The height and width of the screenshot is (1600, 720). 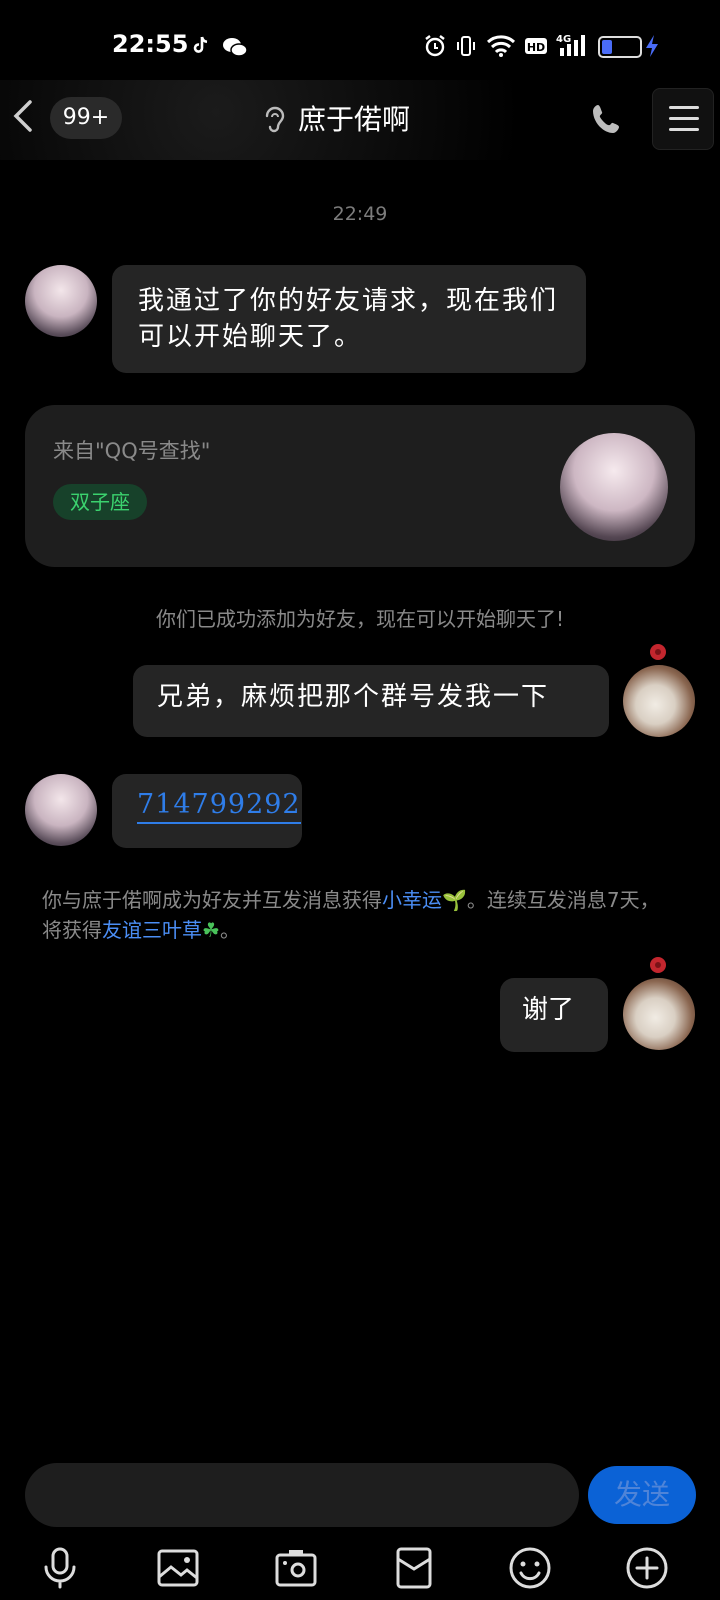 What do you see at coordinates (100, 502) in the screenshot?
I see `zodiac-tag: 双子座` at bounding box center [100, 502].